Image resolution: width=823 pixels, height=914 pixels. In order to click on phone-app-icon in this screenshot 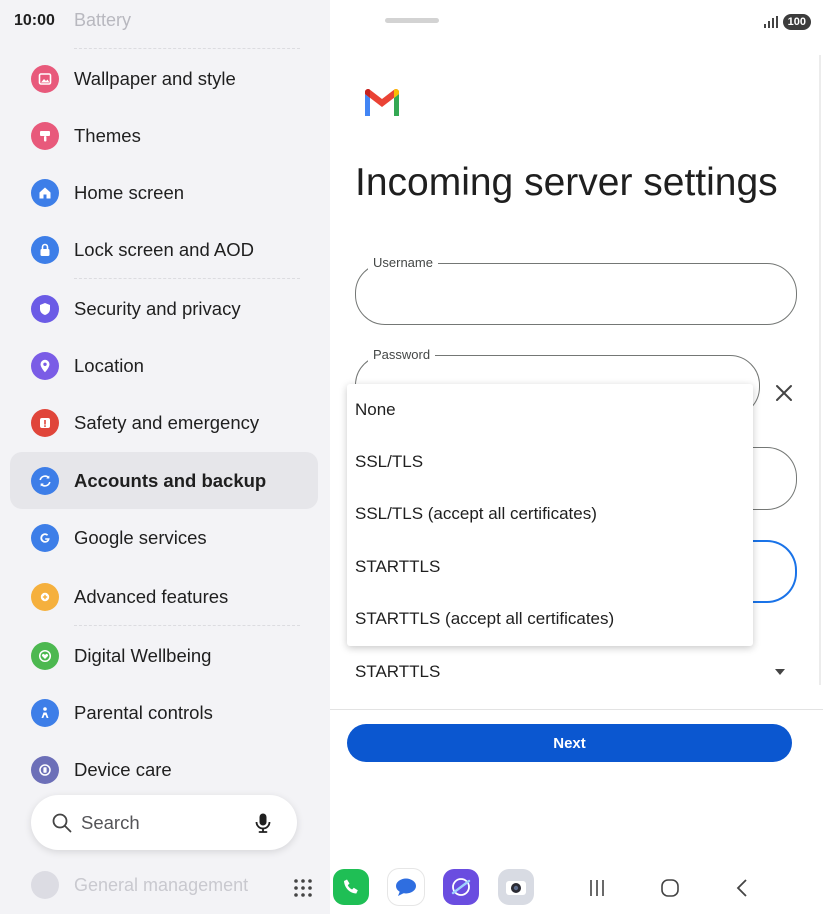, I will do `click(351, 887)`.